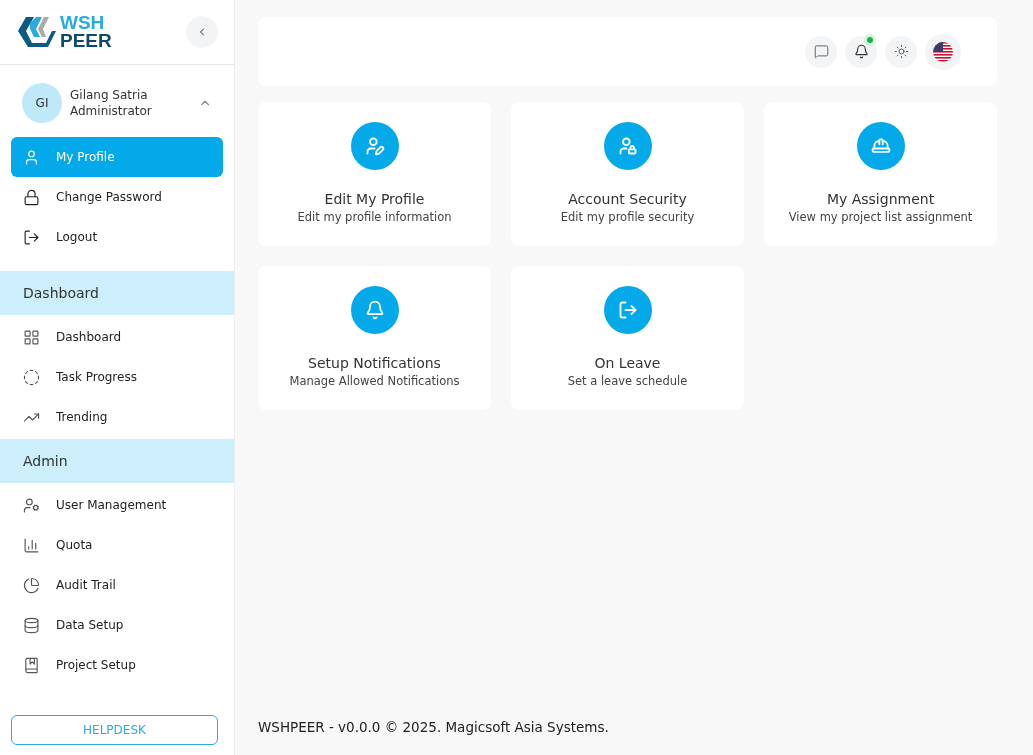 Image resolution: width=1033 pixels, height=755 pixels. I want to click on theme-button, so click(901, 51).